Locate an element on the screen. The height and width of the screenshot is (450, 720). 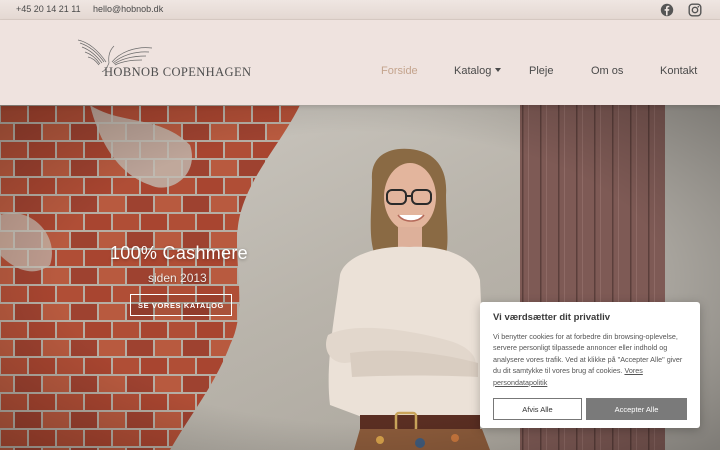
nav-forside: Forside is located at coordinates (399, 71).